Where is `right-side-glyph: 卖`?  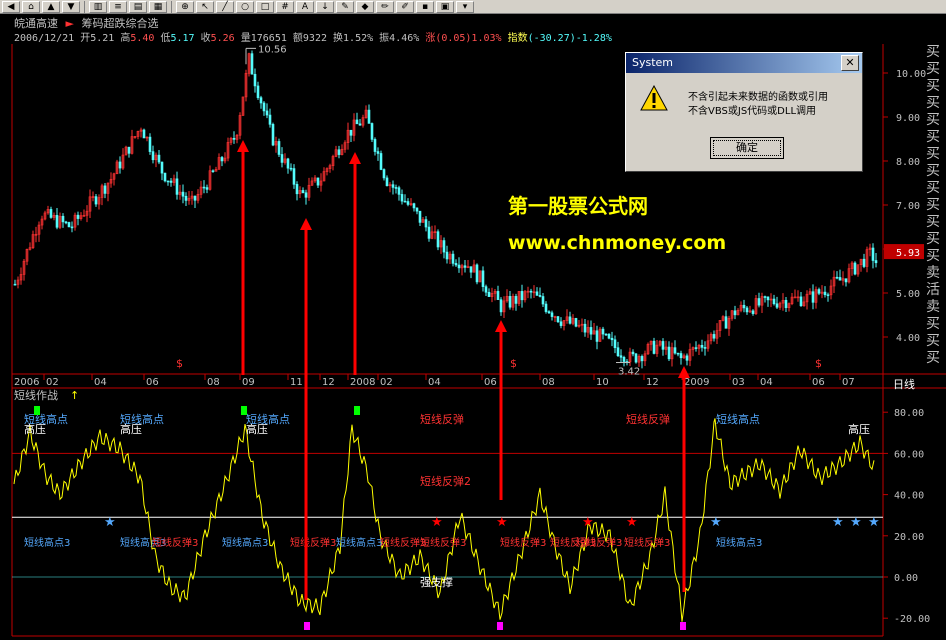 right-side-glyph: 卖 is located at coordinates (933, 307).